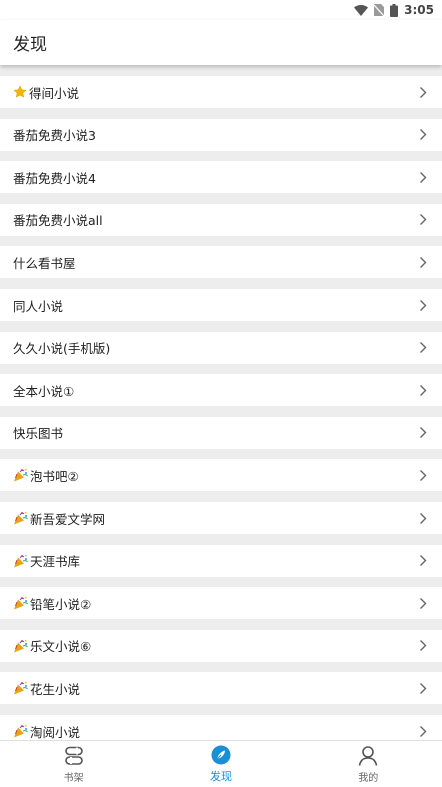  Describe the element at coordinates (61, 604) in the screenshot. I see `source-name: 铅笔小说②` at that location.